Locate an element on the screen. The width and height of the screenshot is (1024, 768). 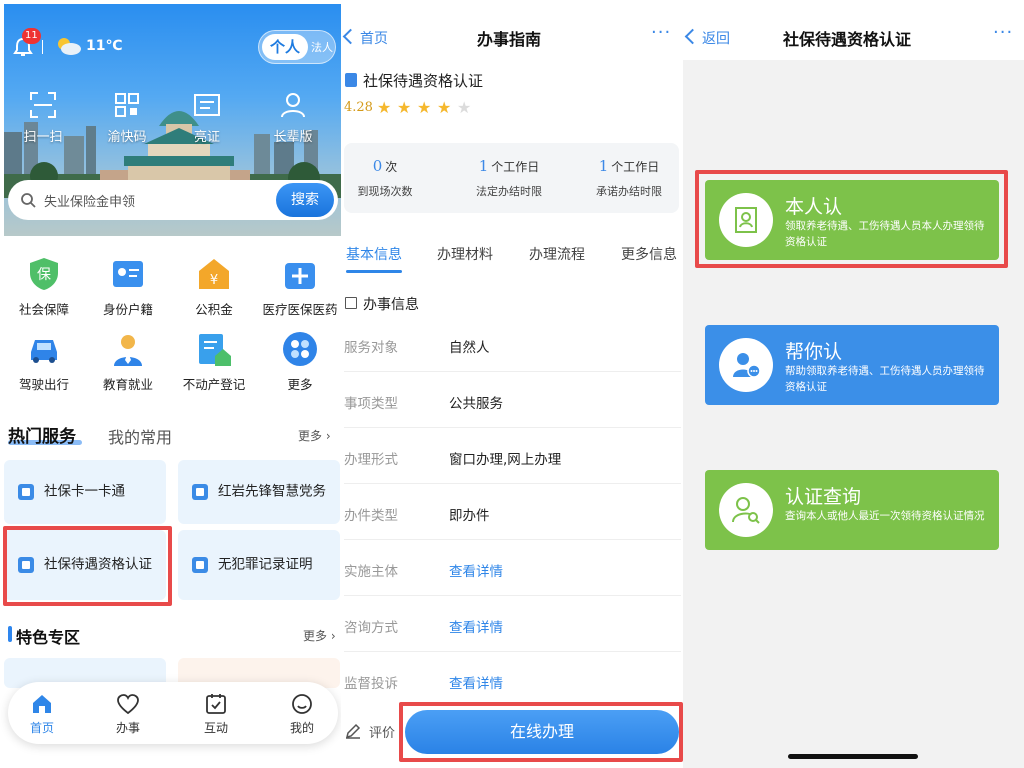
stat-label: 承诺办结时限 is located at coordinates (629, 191).